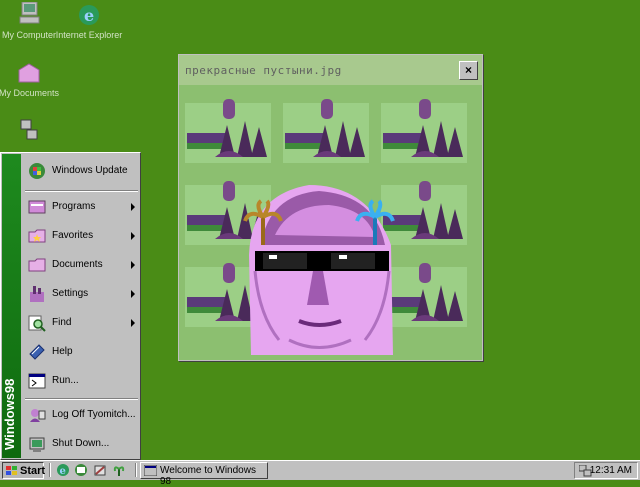 The image size is (640, 487). Describe the element at coordinates (70, 293) in the screenshot. I see `menu-item-label: Settings` at that location.